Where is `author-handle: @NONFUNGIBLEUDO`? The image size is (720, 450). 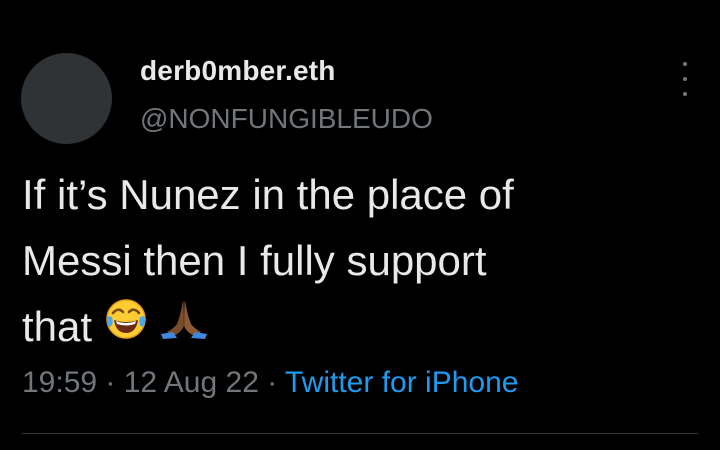
author-handle: @NONFUNGIBLEUDO is located at coordinates (286, 119).